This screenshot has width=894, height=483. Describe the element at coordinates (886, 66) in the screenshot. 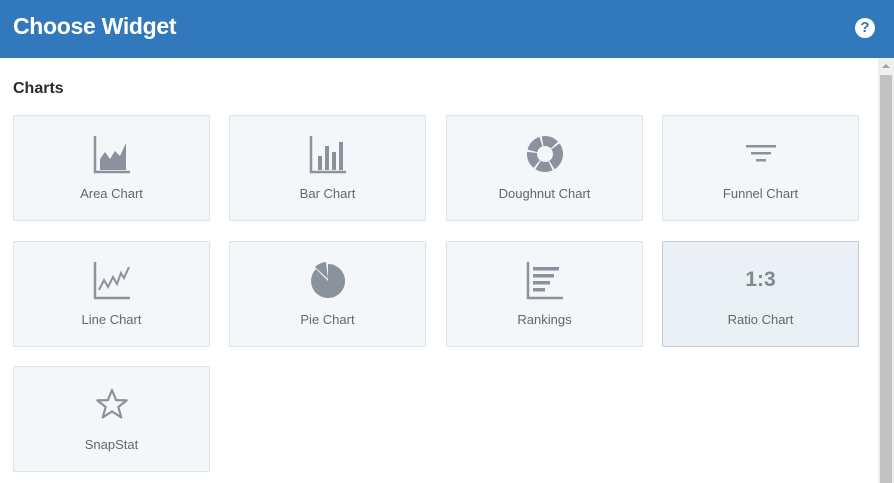

I see `scroll-up-icon` at that location.